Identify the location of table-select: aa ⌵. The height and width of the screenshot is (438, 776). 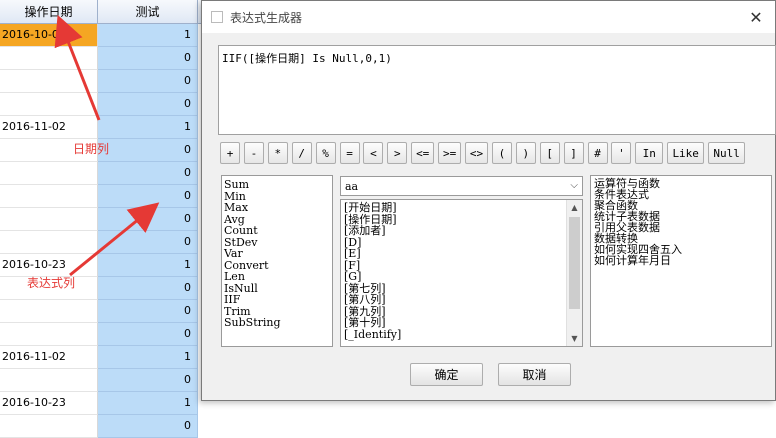
(461, 186).